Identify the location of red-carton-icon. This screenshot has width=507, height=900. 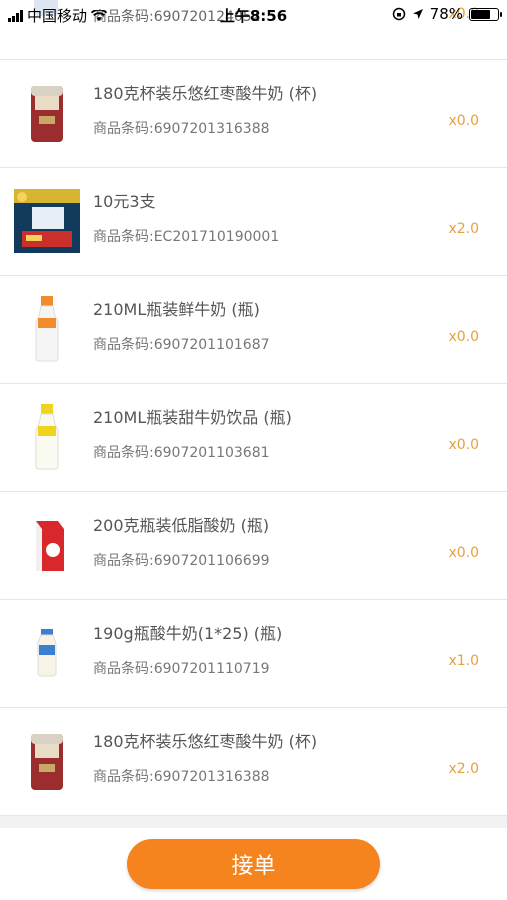
(47, 545).